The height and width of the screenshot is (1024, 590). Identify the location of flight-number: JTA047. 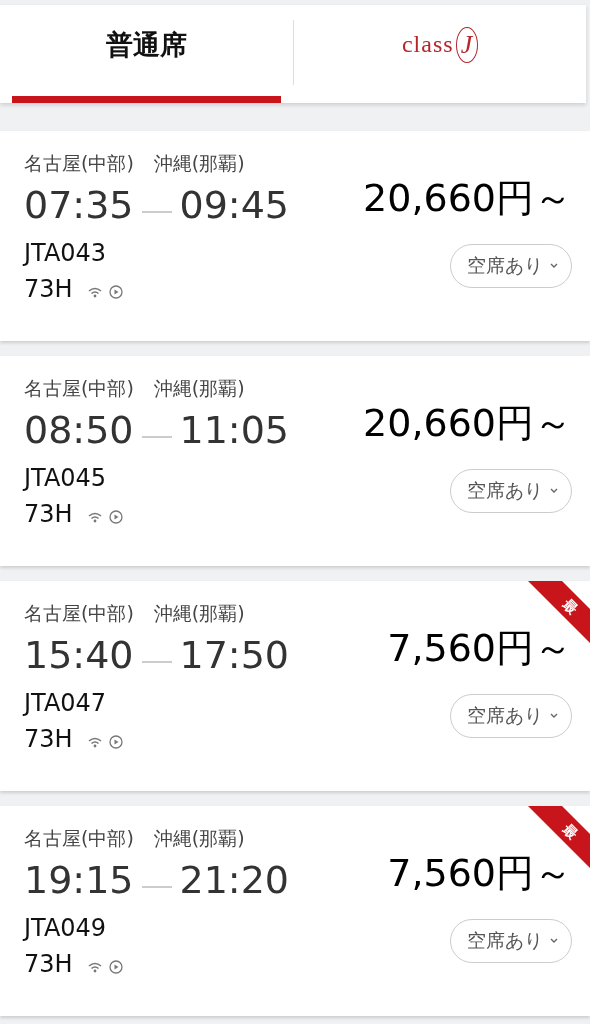
(66, 703).